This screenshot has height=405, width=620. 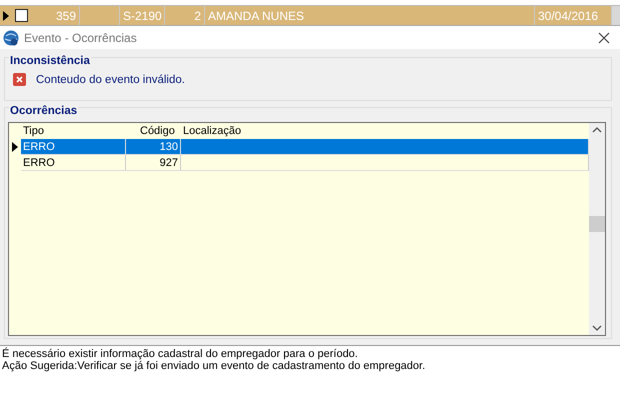 What do you see at coordinates (299, 147) in the screenshot?
I see `grid-row: ERRO 130` at bounding box center [299, 147].